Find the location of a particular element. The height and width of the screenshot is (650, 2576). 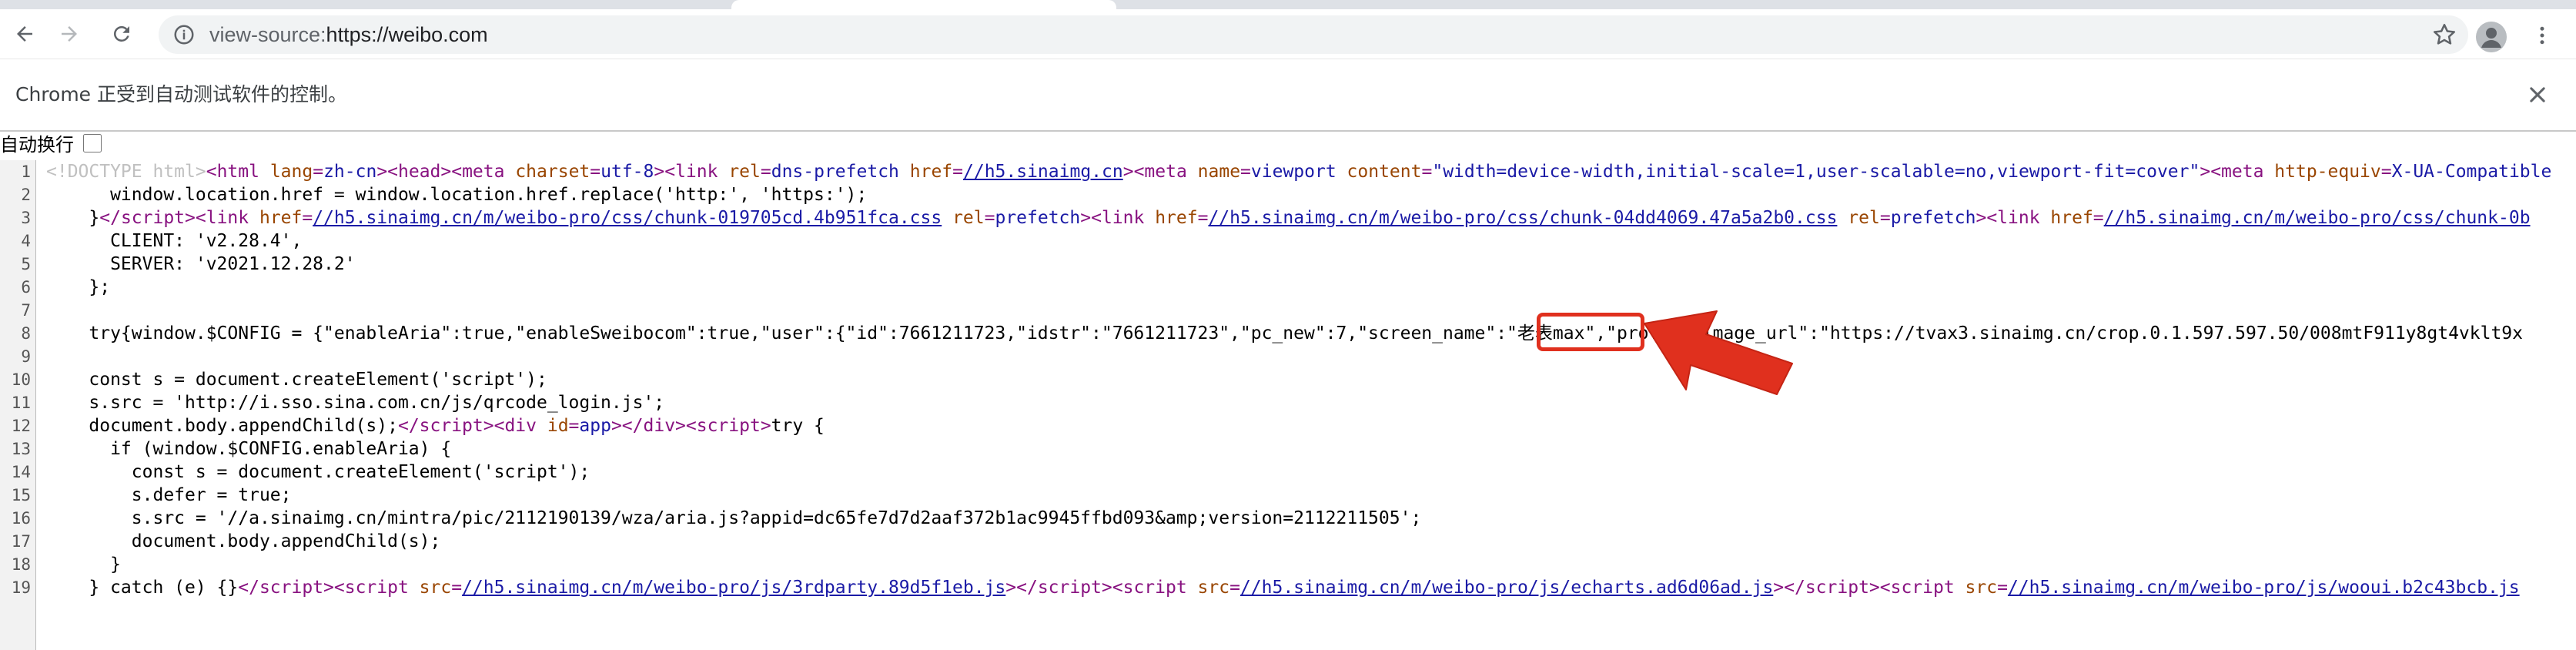

address-bar: view-source:https://weibo.com is located at coordinates (1313, 34).